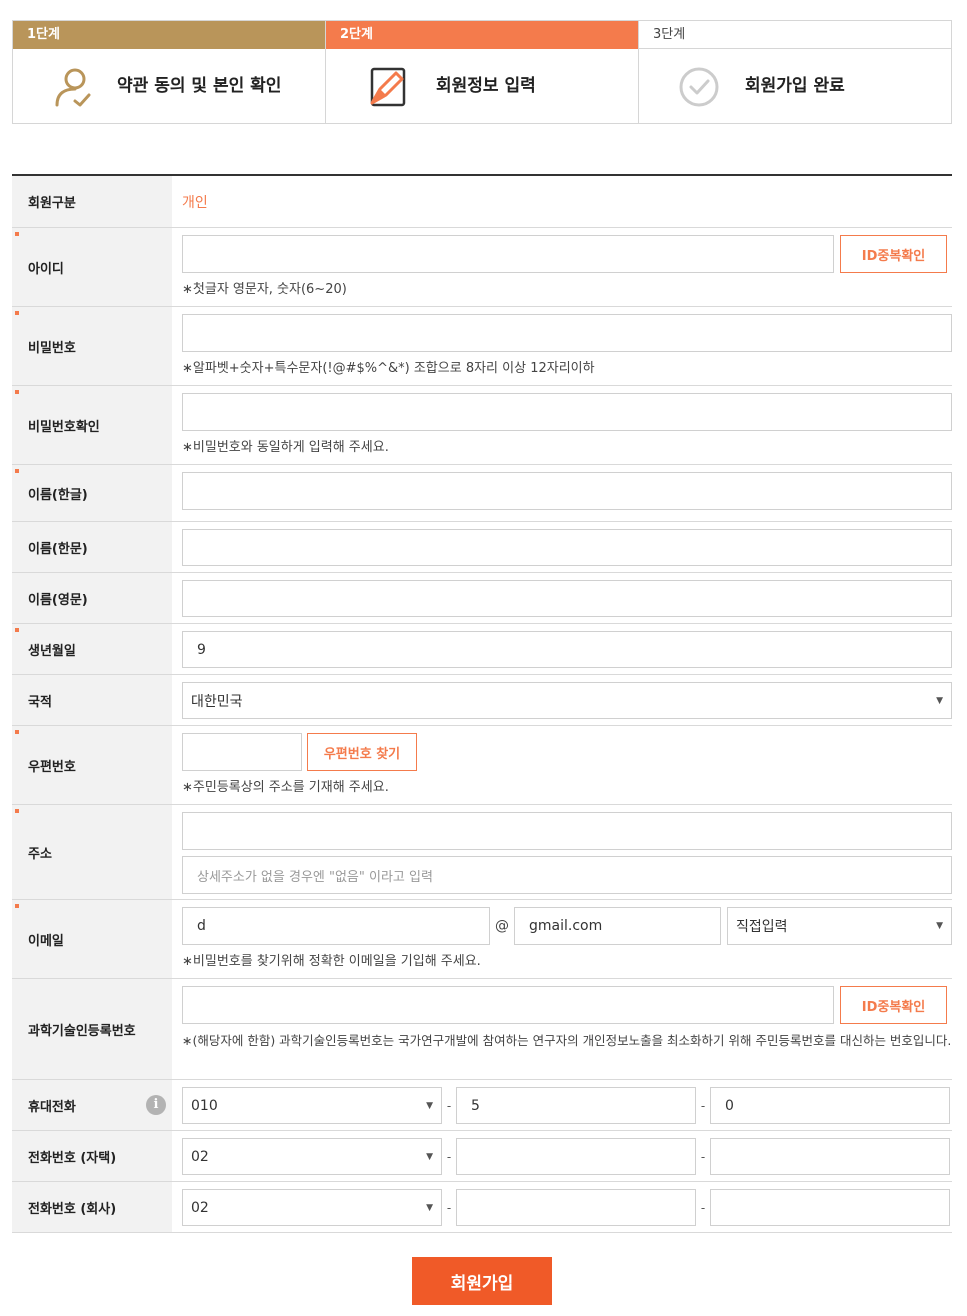 The width and height of the screenshot is (967, 1316). Describe the element at coordinates (73, 87) in the screenshot. I see `user-icon` at that location.